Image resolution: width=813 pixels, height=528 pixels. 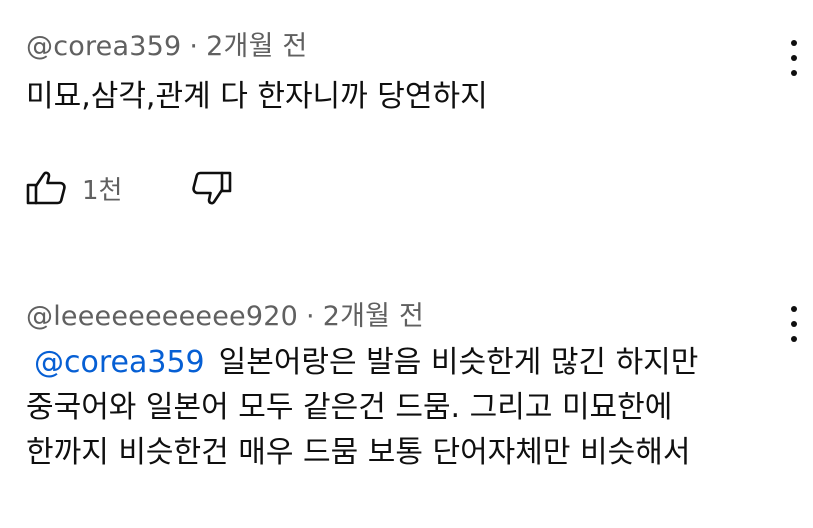 I want to click on comment-text: 미묘,삼각,관계 다 한자니까 당연하지, so click(x=389, y=96).